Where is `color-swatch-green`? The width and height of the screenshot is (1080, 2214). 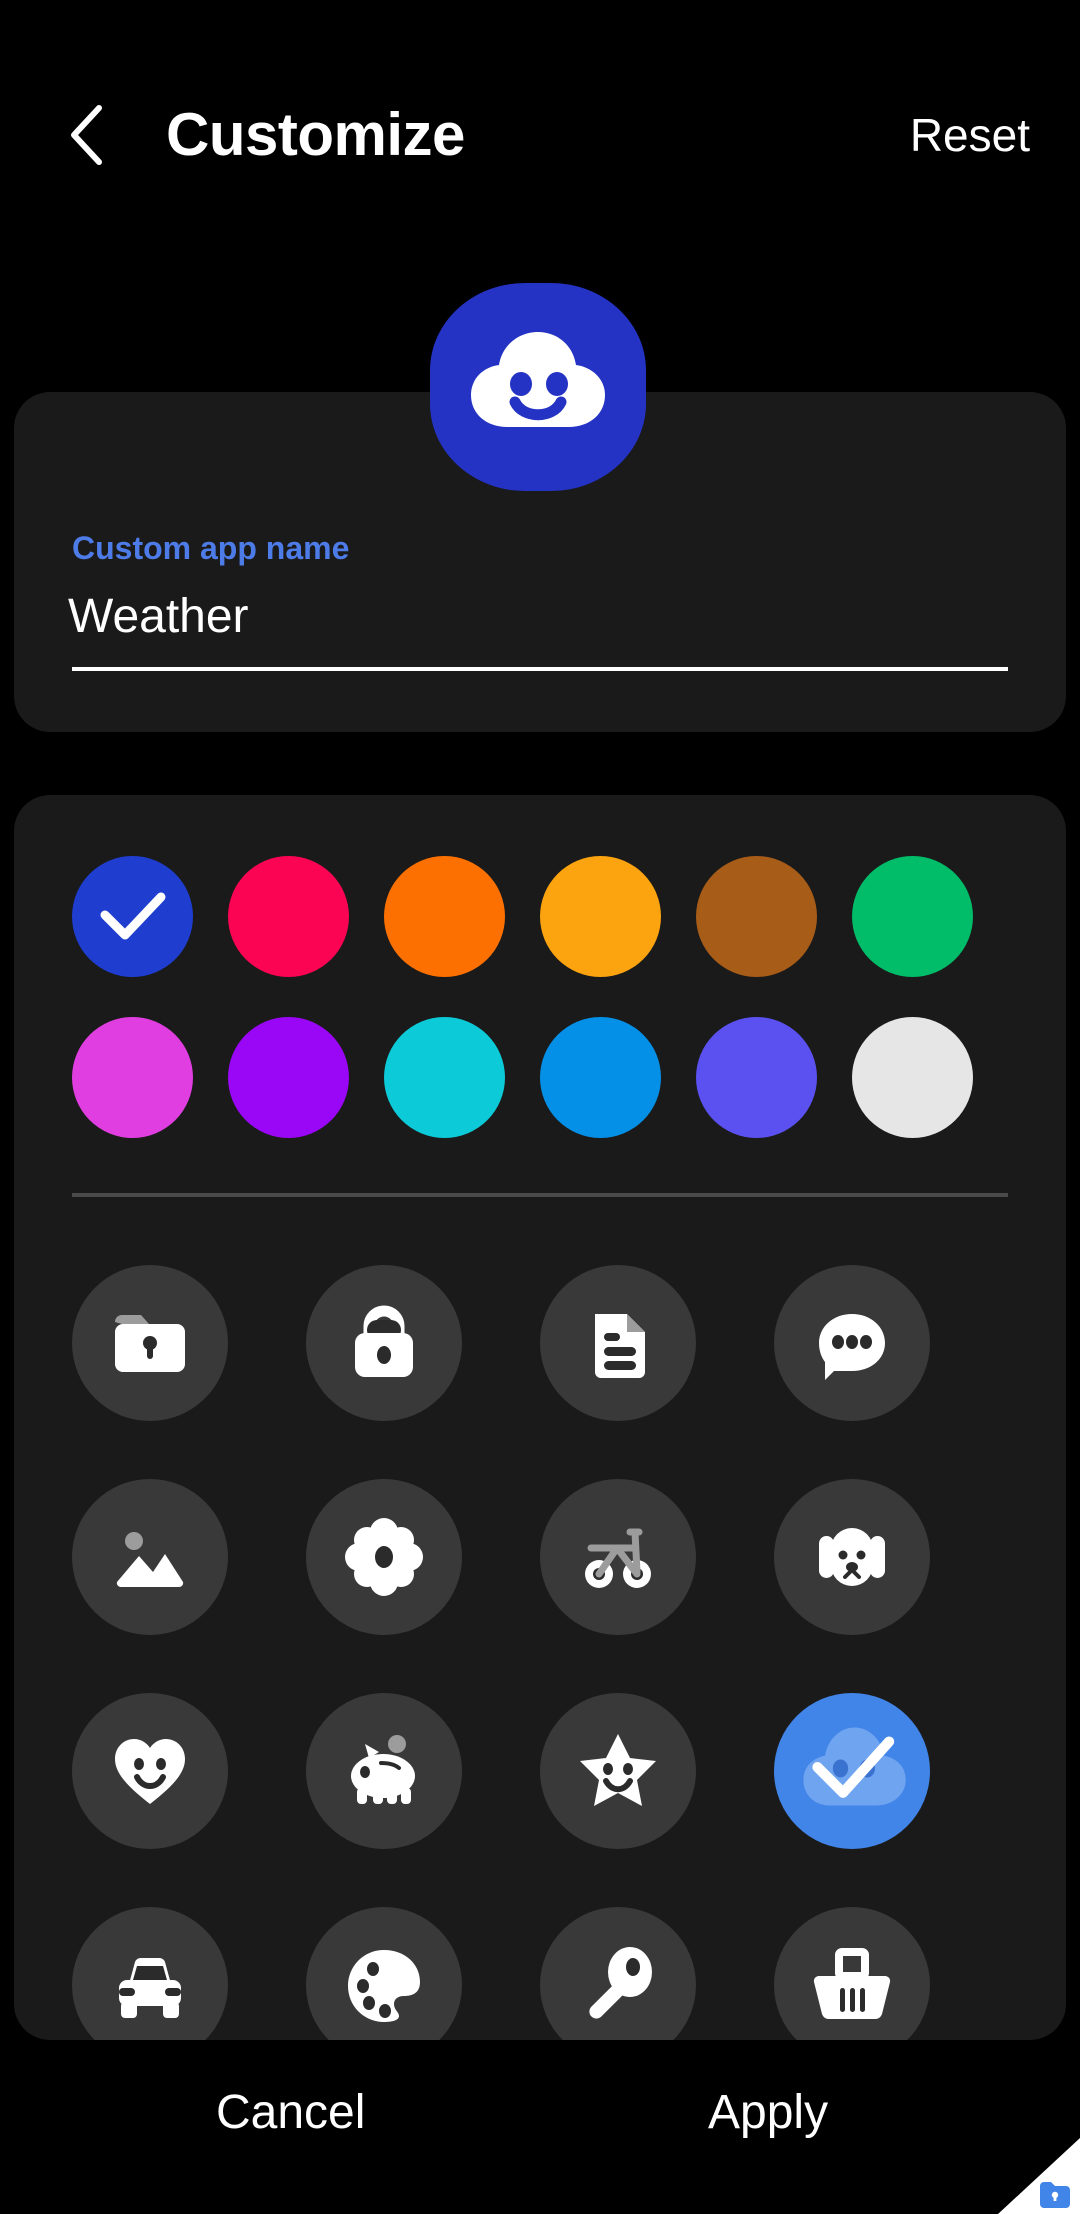 color-swatch-green is located at coordinates (912, 916).